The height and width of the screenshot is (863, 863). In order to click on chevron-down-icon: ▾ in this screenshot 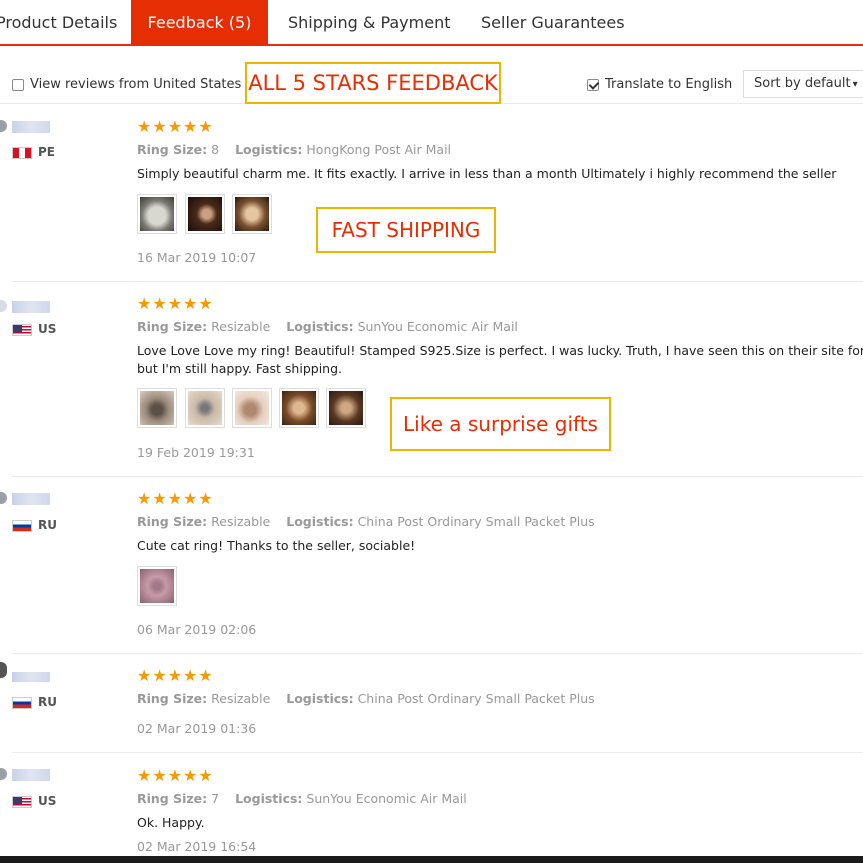, I will do `click(855, 84)`.